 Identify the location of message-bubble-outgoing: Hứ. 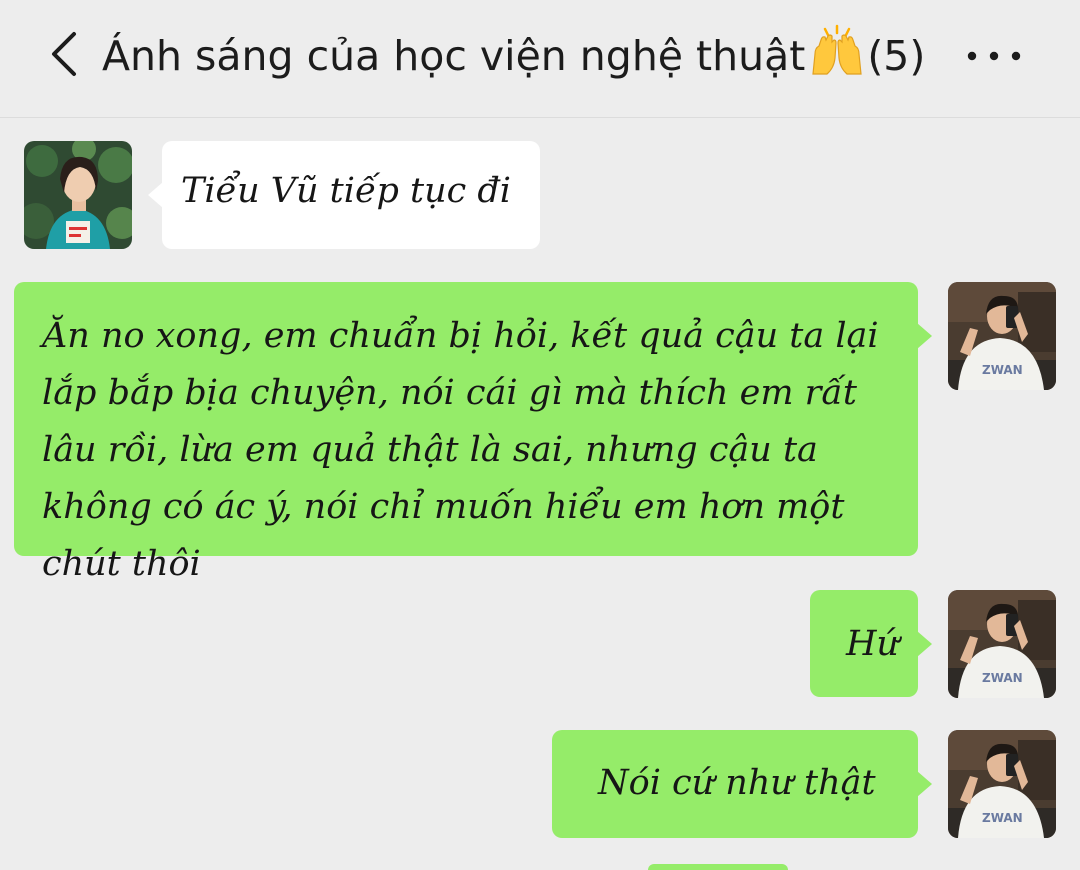
(871, 643).